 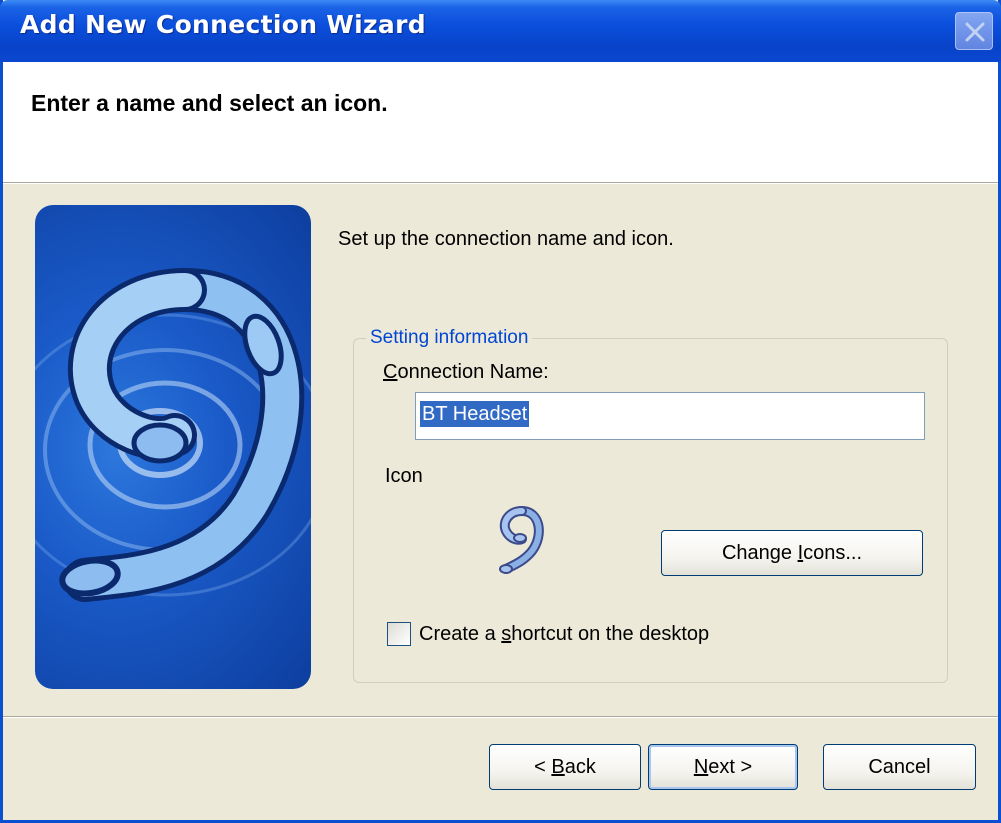 I want to click on page-title: Enter a name and select an icon., so click(x=209, y=103).